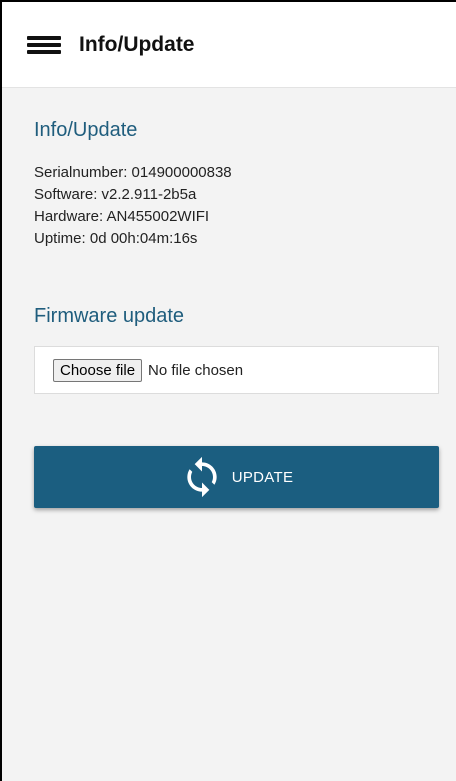  Describe the element at coordinates (109, 316) in the screenshot. I see `firmware-update-heading: Firmware update` at that location.